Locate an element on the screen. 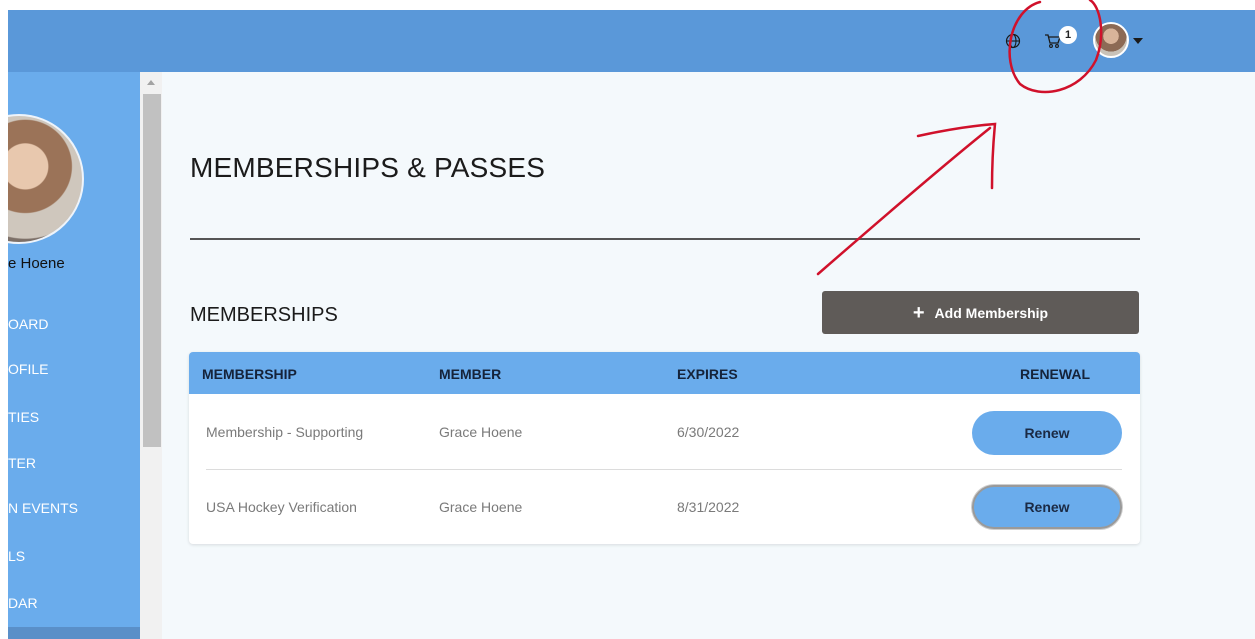  sidebar-scrollbar is located at coordinates (151, 355).